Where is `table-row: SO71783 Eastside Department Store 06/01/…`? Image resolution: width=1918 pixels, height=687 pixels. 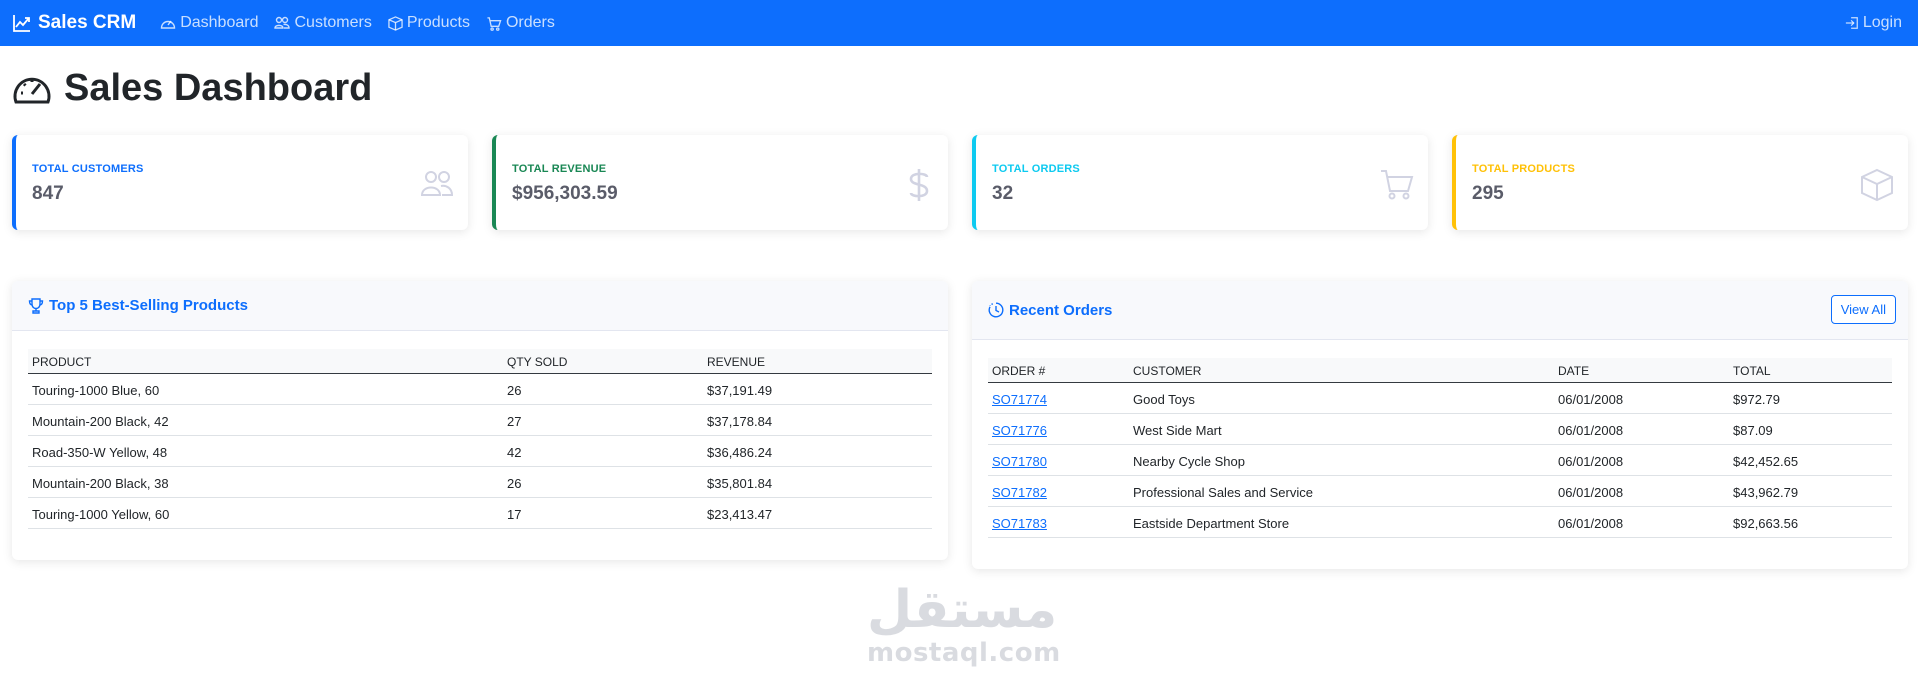 table-row: SO71783 Eastside Department Store 06/01/… is located at coordinates (1440, 522).